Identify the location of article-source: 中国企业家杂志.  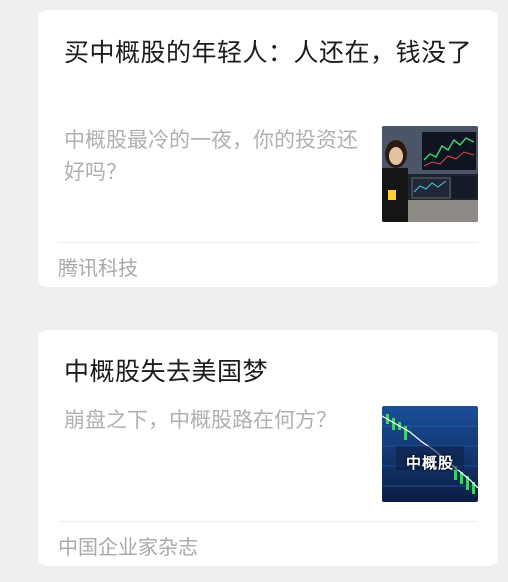
(128, 545).